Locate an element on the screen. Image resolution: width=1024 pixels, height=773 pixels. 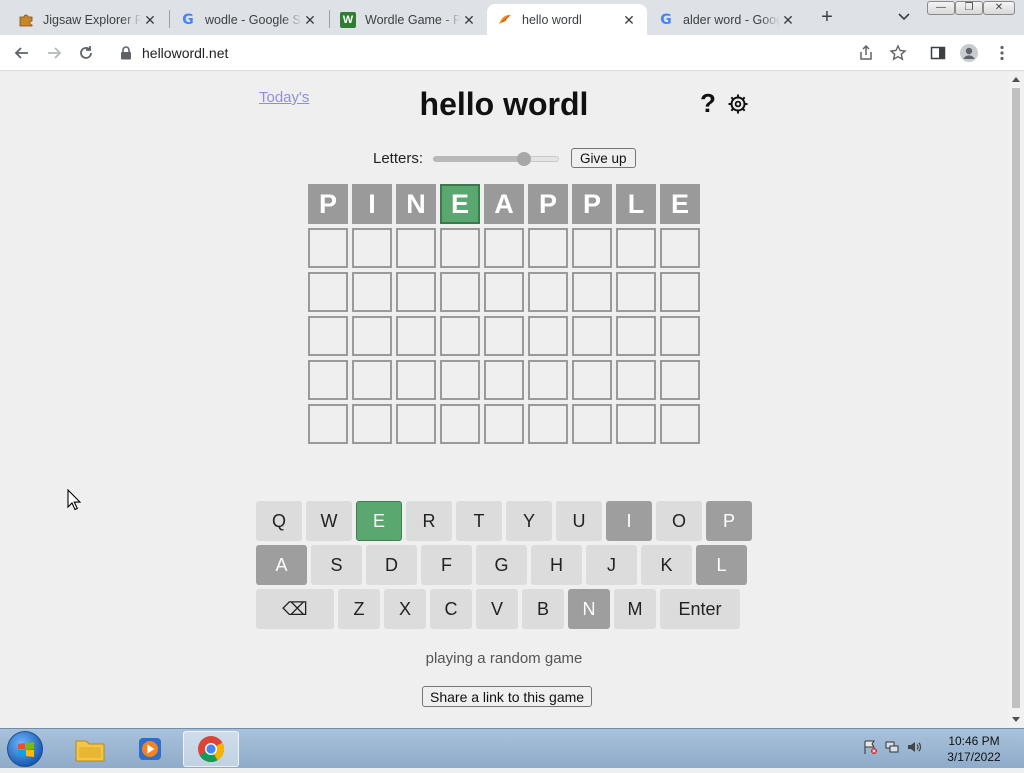
key-z: Z is located at coordinates (359, 609).